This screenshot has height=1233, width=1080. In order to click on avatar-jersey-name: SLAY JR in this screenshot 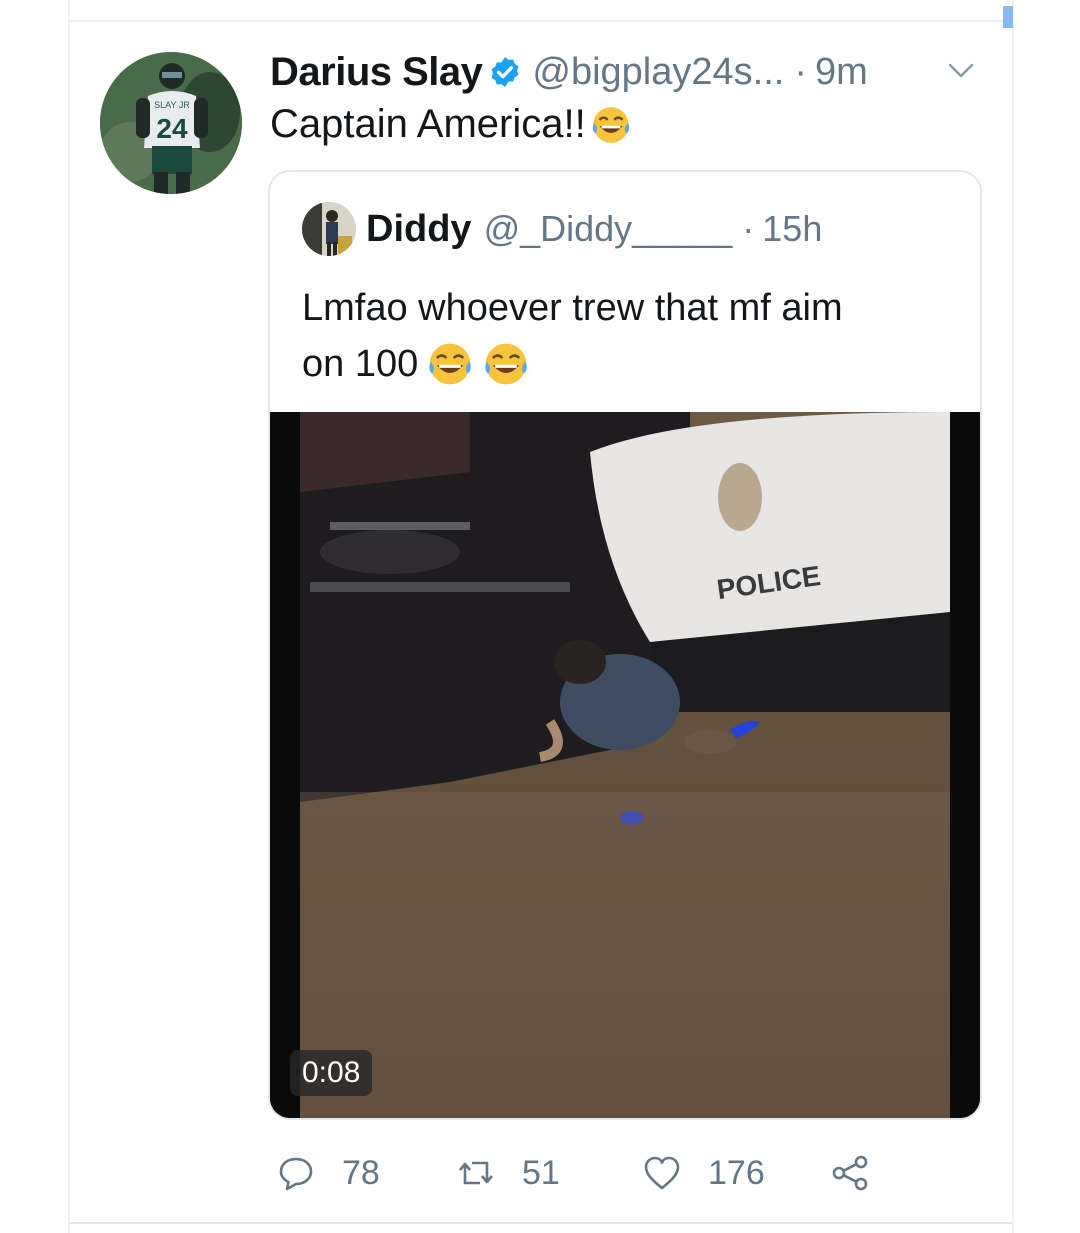, I will do `click(172, 105)`.